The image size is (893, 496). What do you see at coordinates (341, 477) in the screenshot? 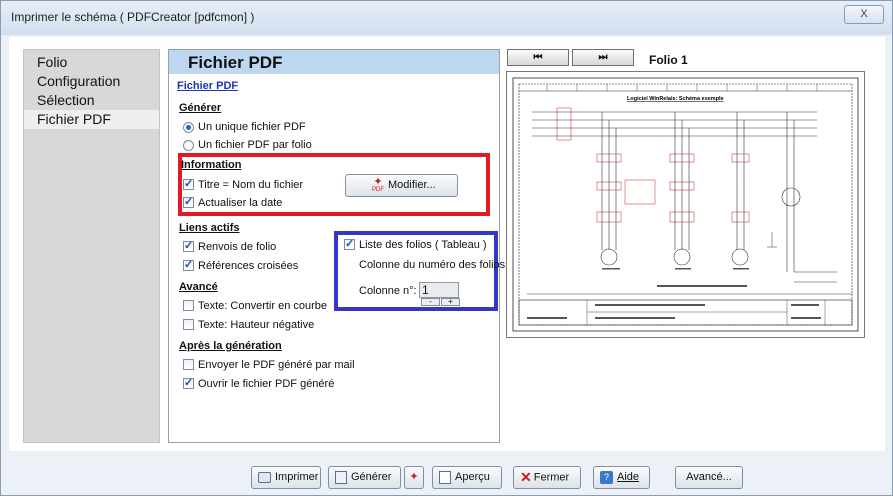
I see `generate-pdf-icon` at bounding box center [341, 477].